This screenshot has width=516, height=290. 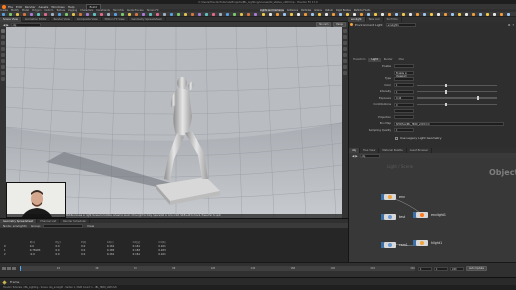 I want to click on network-node: cam1, so click(x=394, y=245).